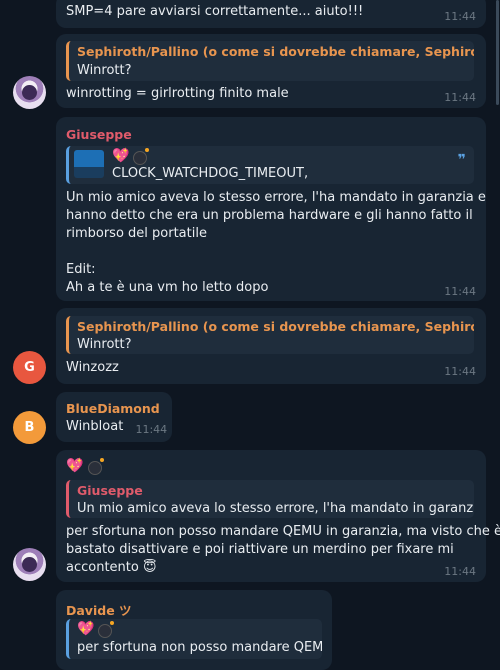 This screenshot has height=670, width=500. What do you see at coordinates (270, 165) in the screenshot?
I see `reply-quote: 💖 CLOCK_WATCHDOG_TIMEOUT, ❞` at bounding box center [270, 165].